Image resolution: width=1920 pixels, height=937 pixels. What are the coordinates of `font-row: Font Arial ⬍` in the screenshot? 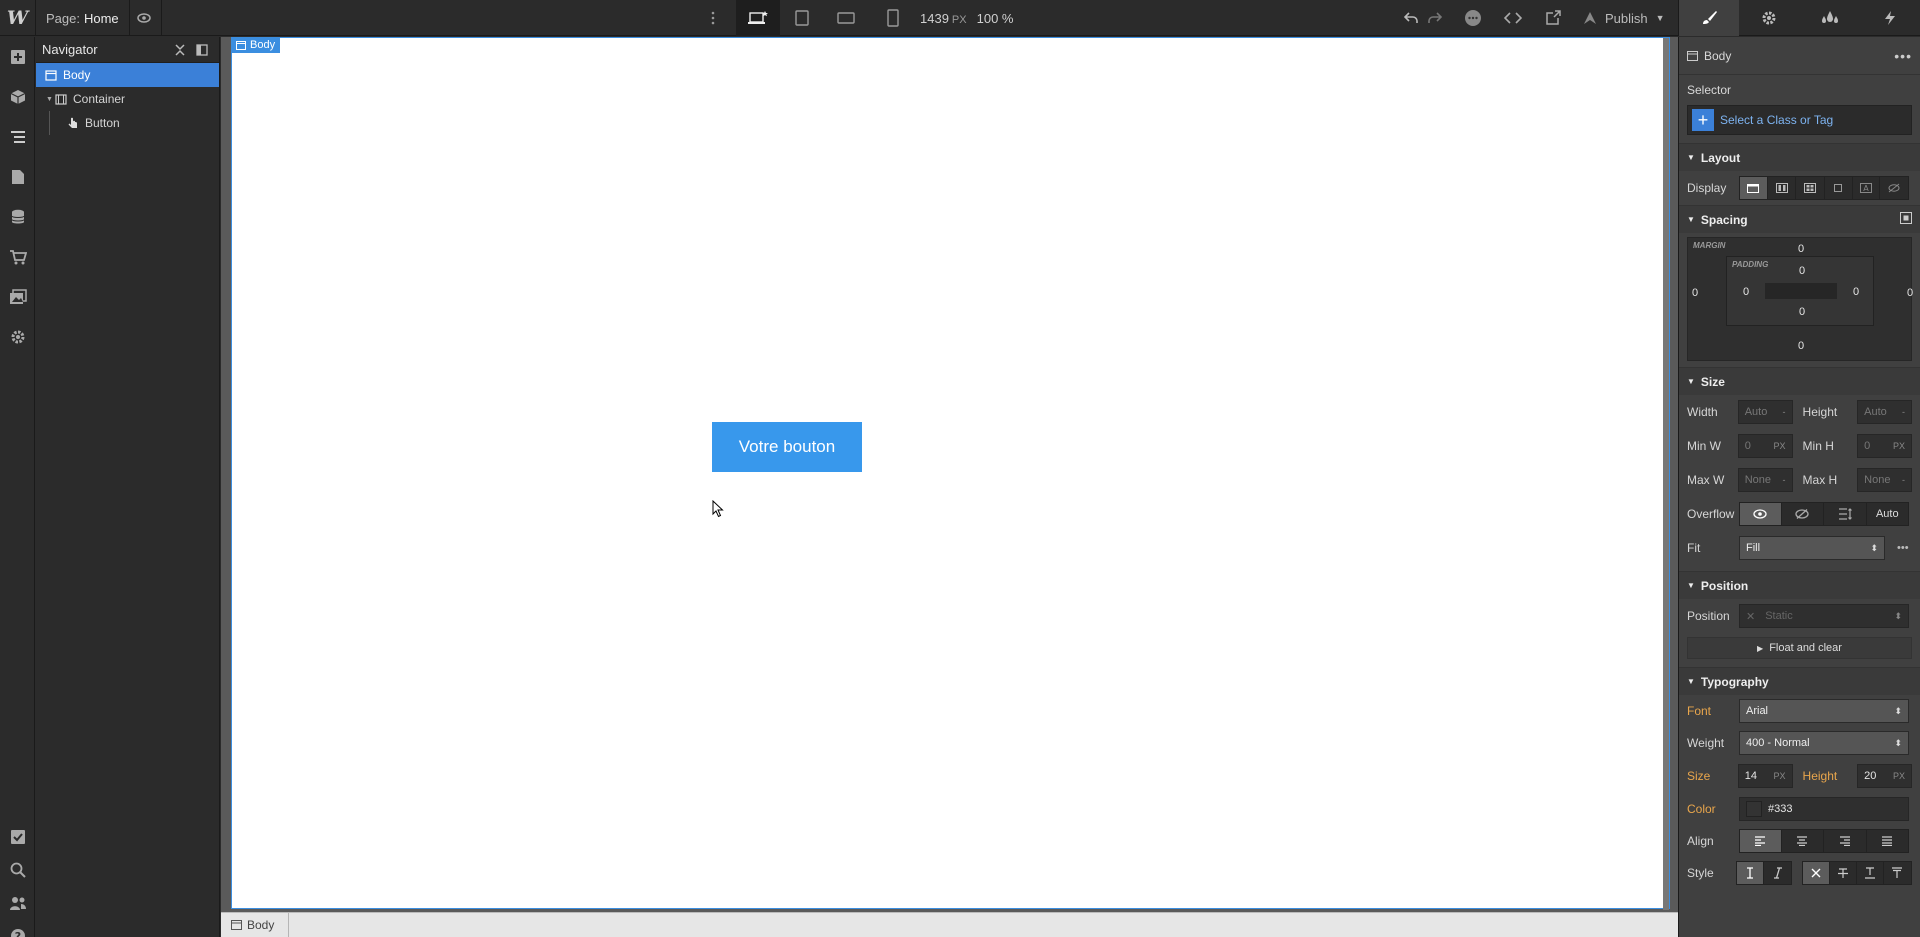 It's located at (1799, 711).